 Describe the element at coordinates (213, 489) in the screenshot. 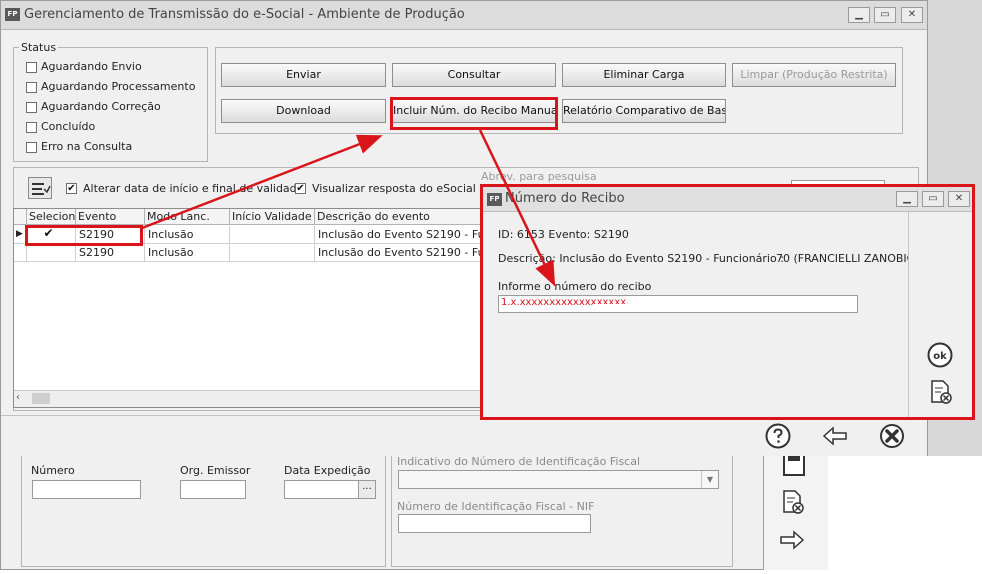

I see `org-emissor-field` at that location.